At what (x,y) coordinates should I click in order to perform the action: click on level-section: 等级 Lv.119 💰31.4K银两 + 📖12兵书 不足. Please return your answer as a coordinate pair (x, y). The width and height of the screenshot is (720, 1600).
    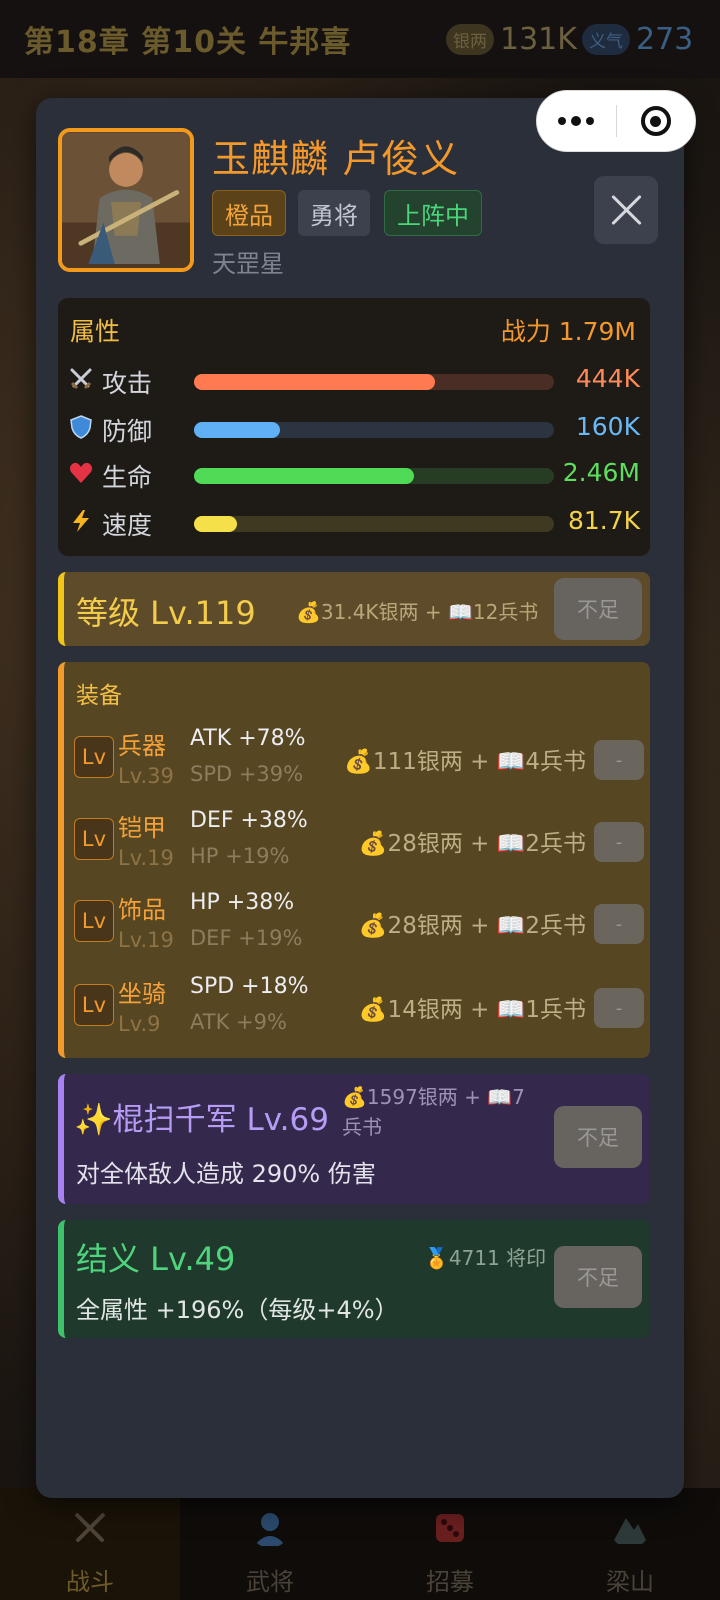
    Looking at the image, I should click on (354, 609).